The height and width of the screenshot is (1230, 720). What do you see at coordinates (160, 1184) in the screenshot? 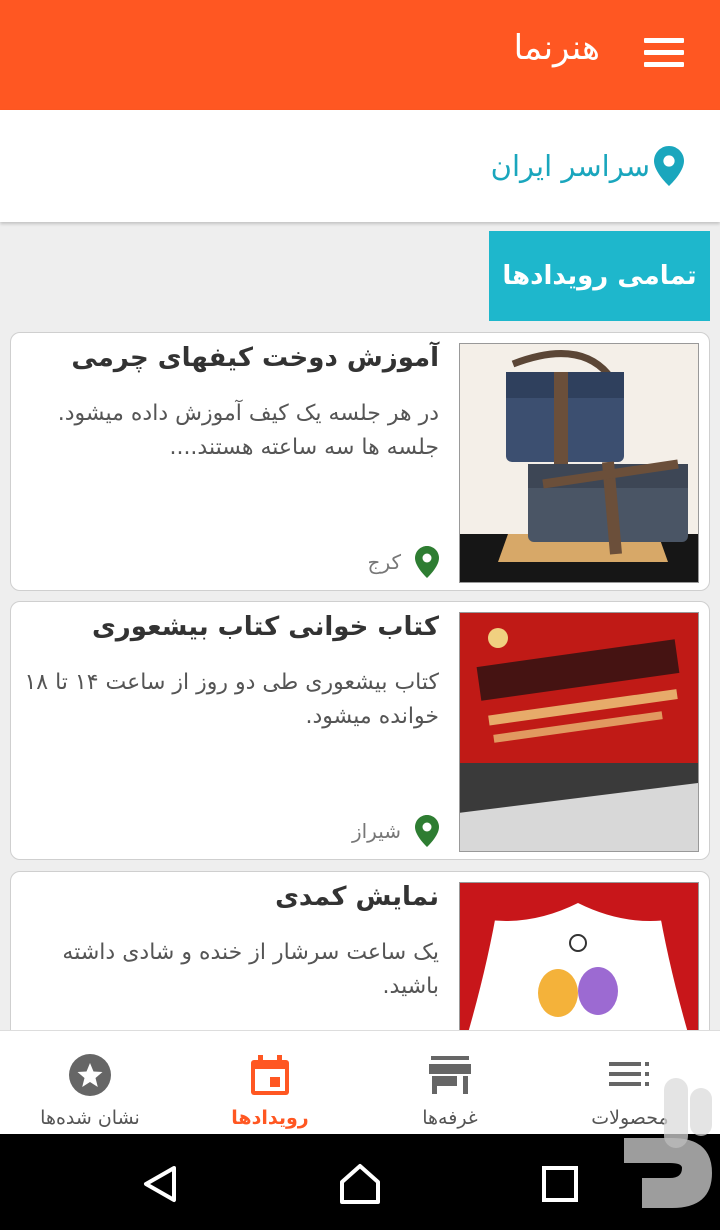
I see `back-icon` at bounding box center [160, 1184].